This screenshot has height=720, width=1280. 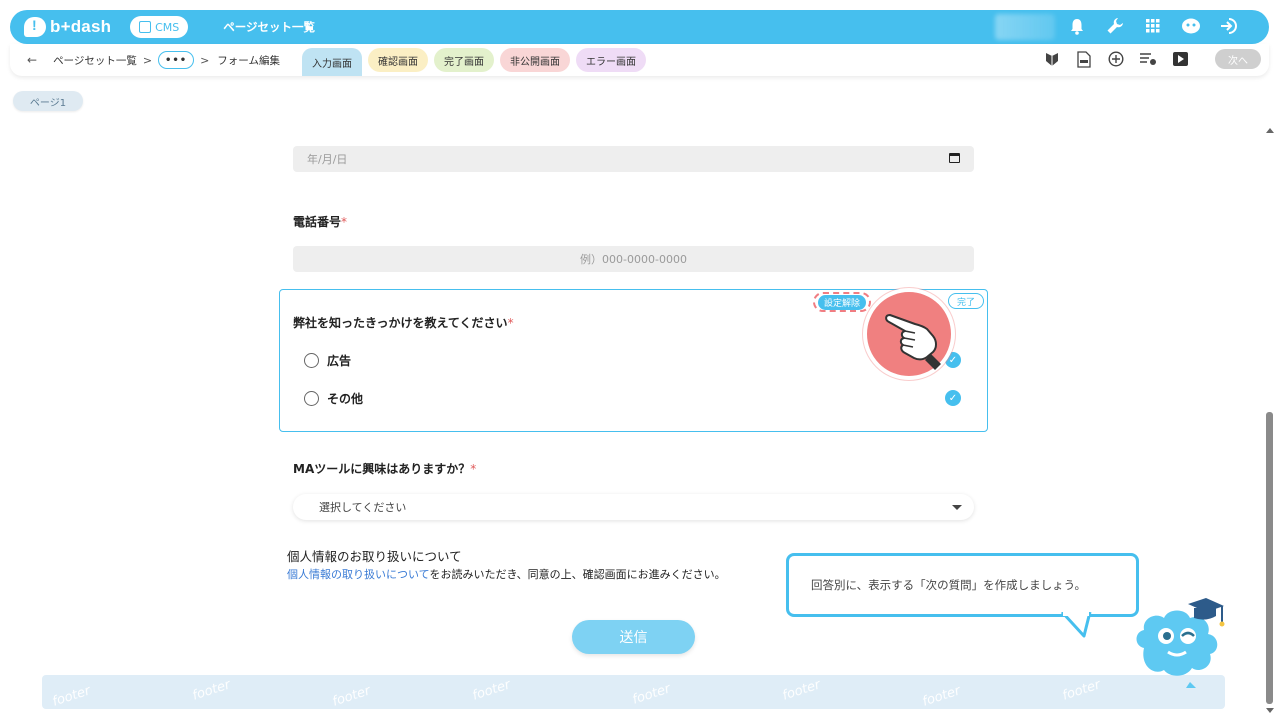 What do you see at coordinates (633, 159) in the screenshot?
I see `date-input: 年/月/日` at bounding box center [633, 159].